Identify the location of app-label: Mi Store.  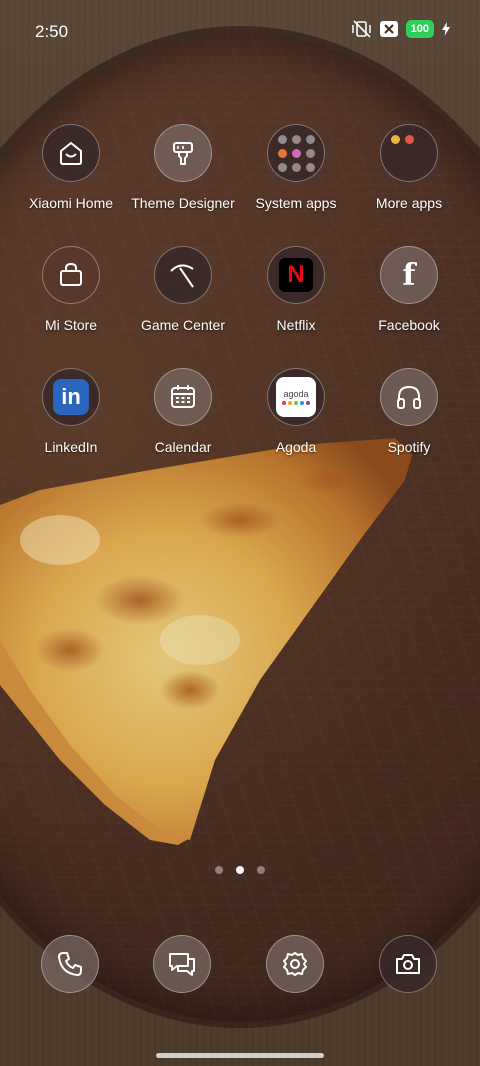
(71, 325).